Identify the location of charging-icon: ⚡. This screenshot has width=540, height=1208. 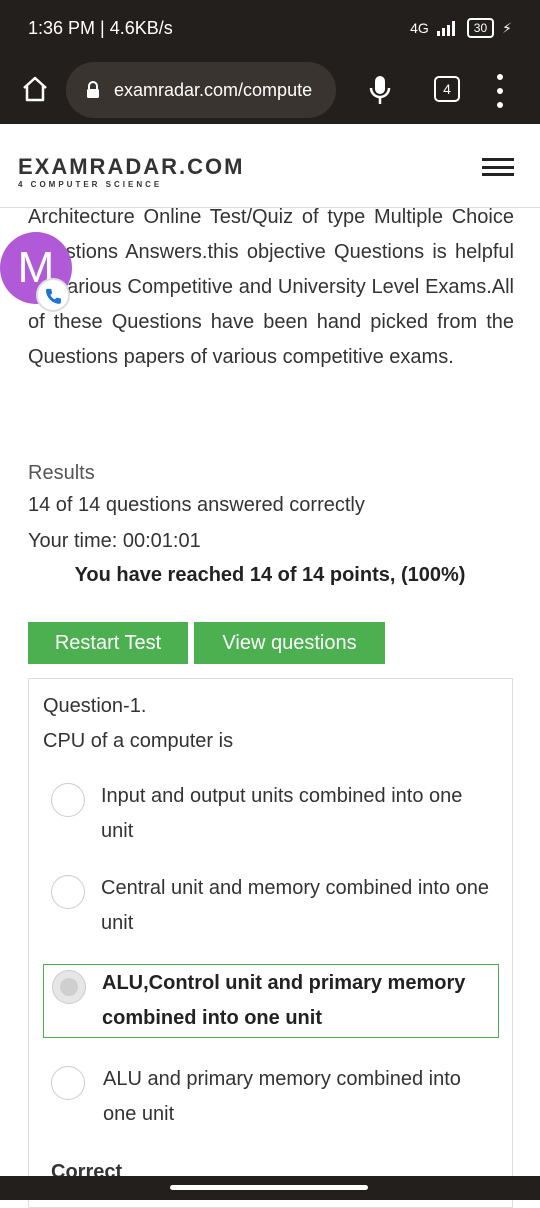
(507, 27).